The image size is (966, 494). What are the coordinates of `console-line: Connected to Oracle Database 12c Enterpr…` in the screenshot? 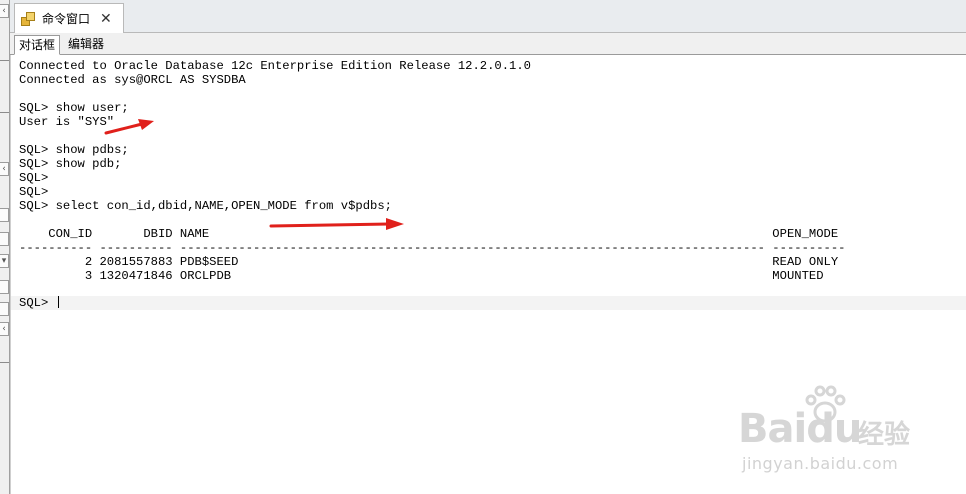 It's located at (275, 66).